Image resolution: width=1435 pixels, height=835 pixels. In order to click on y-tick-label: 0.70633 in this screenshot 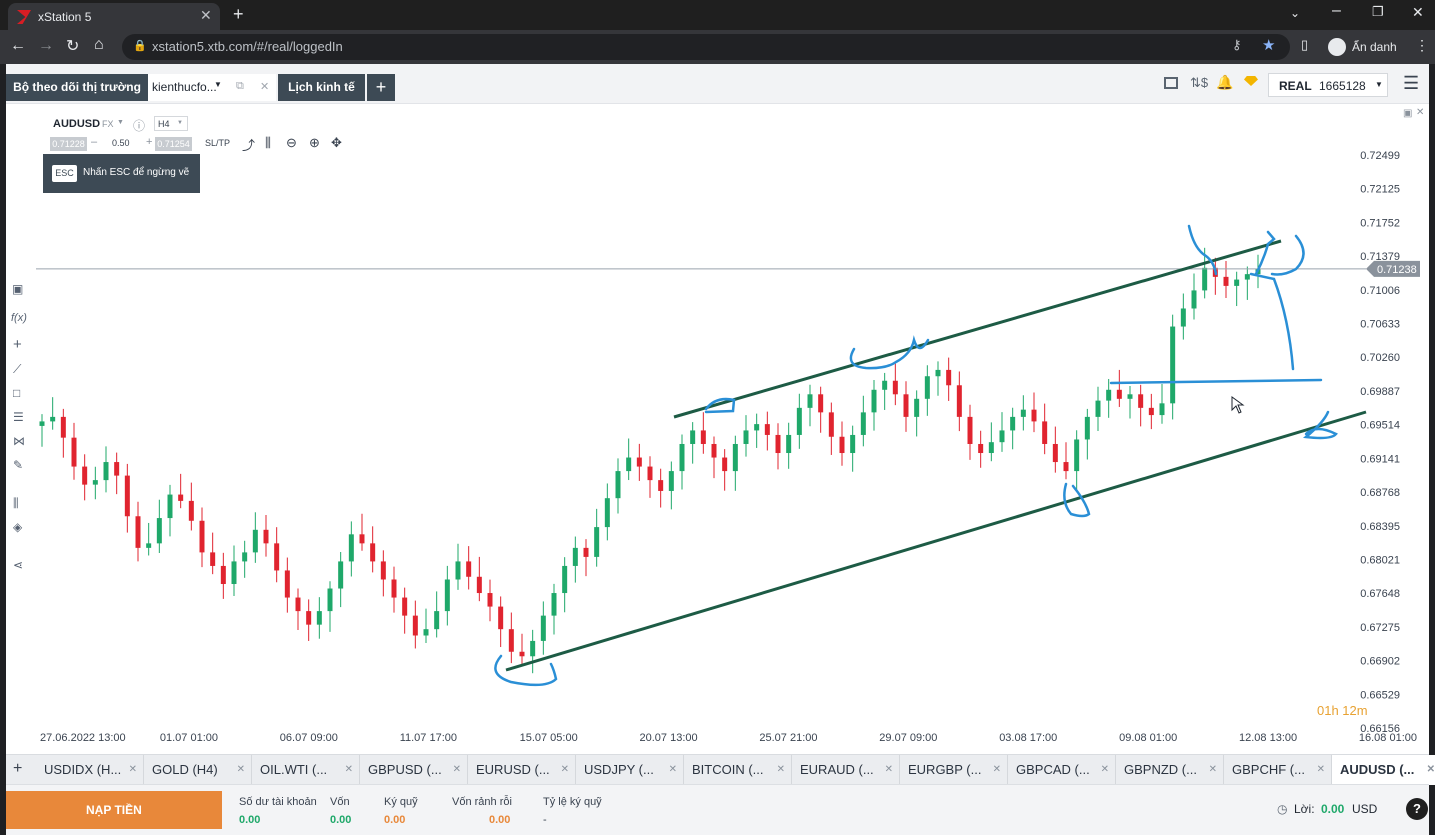, I will do `click(1380, 325)`.